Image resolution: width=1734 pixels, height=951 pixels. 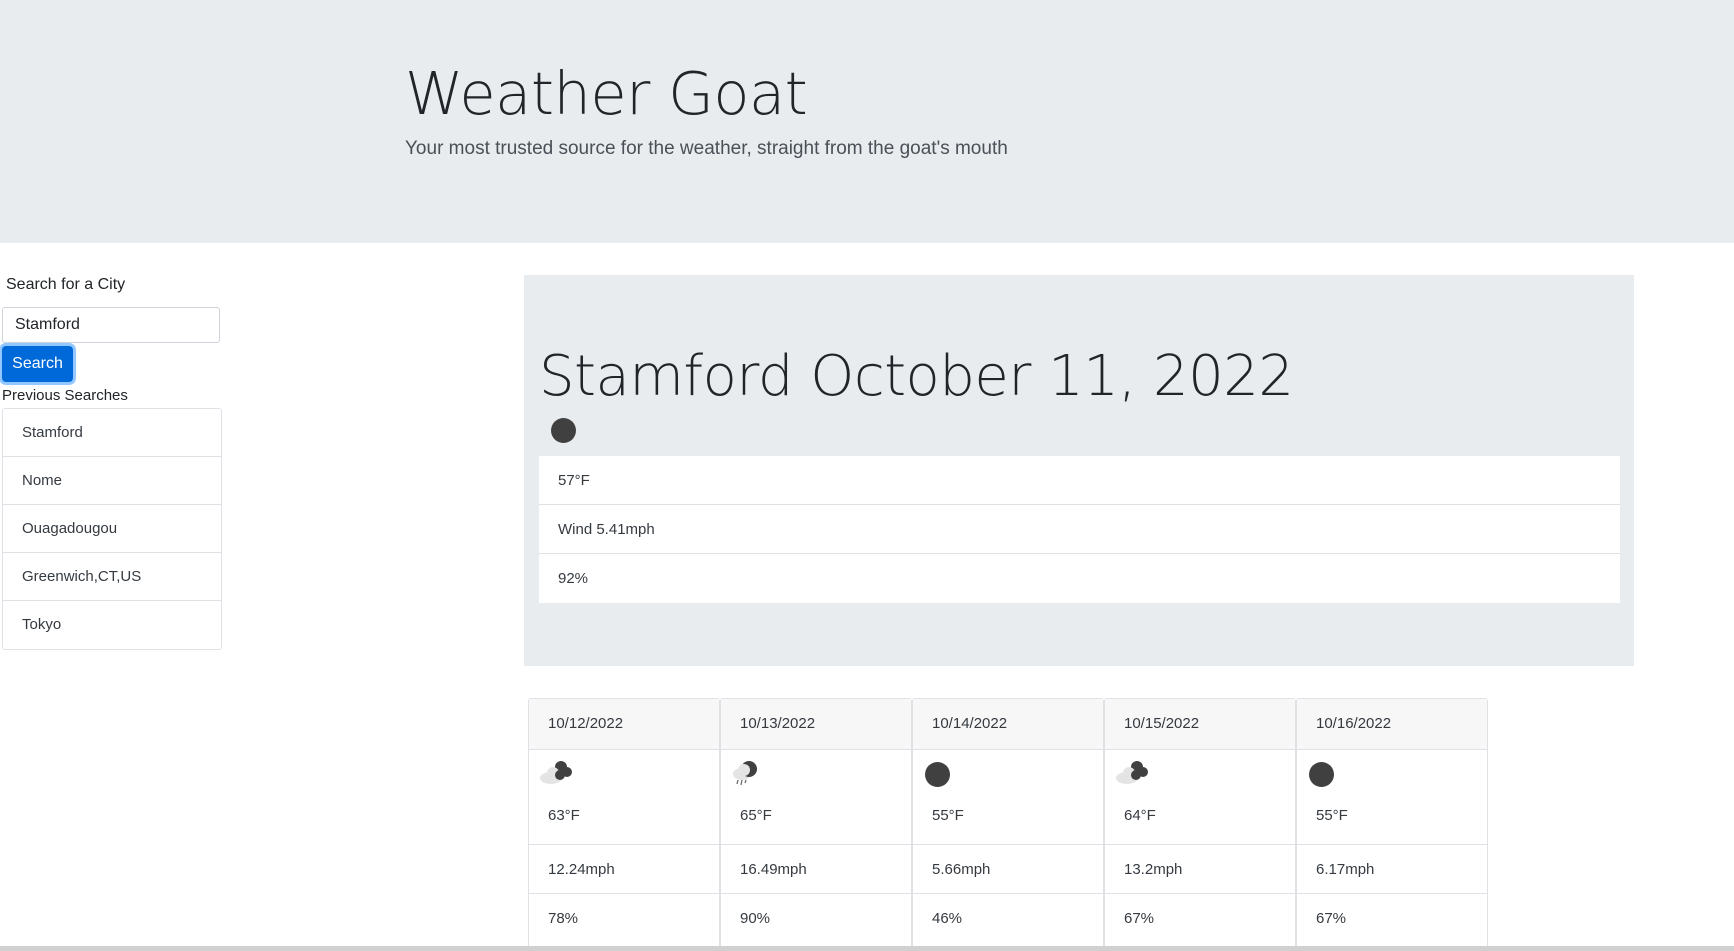 I want to click on forecast-temperature: 64°F, so click(x=1200, y=821).